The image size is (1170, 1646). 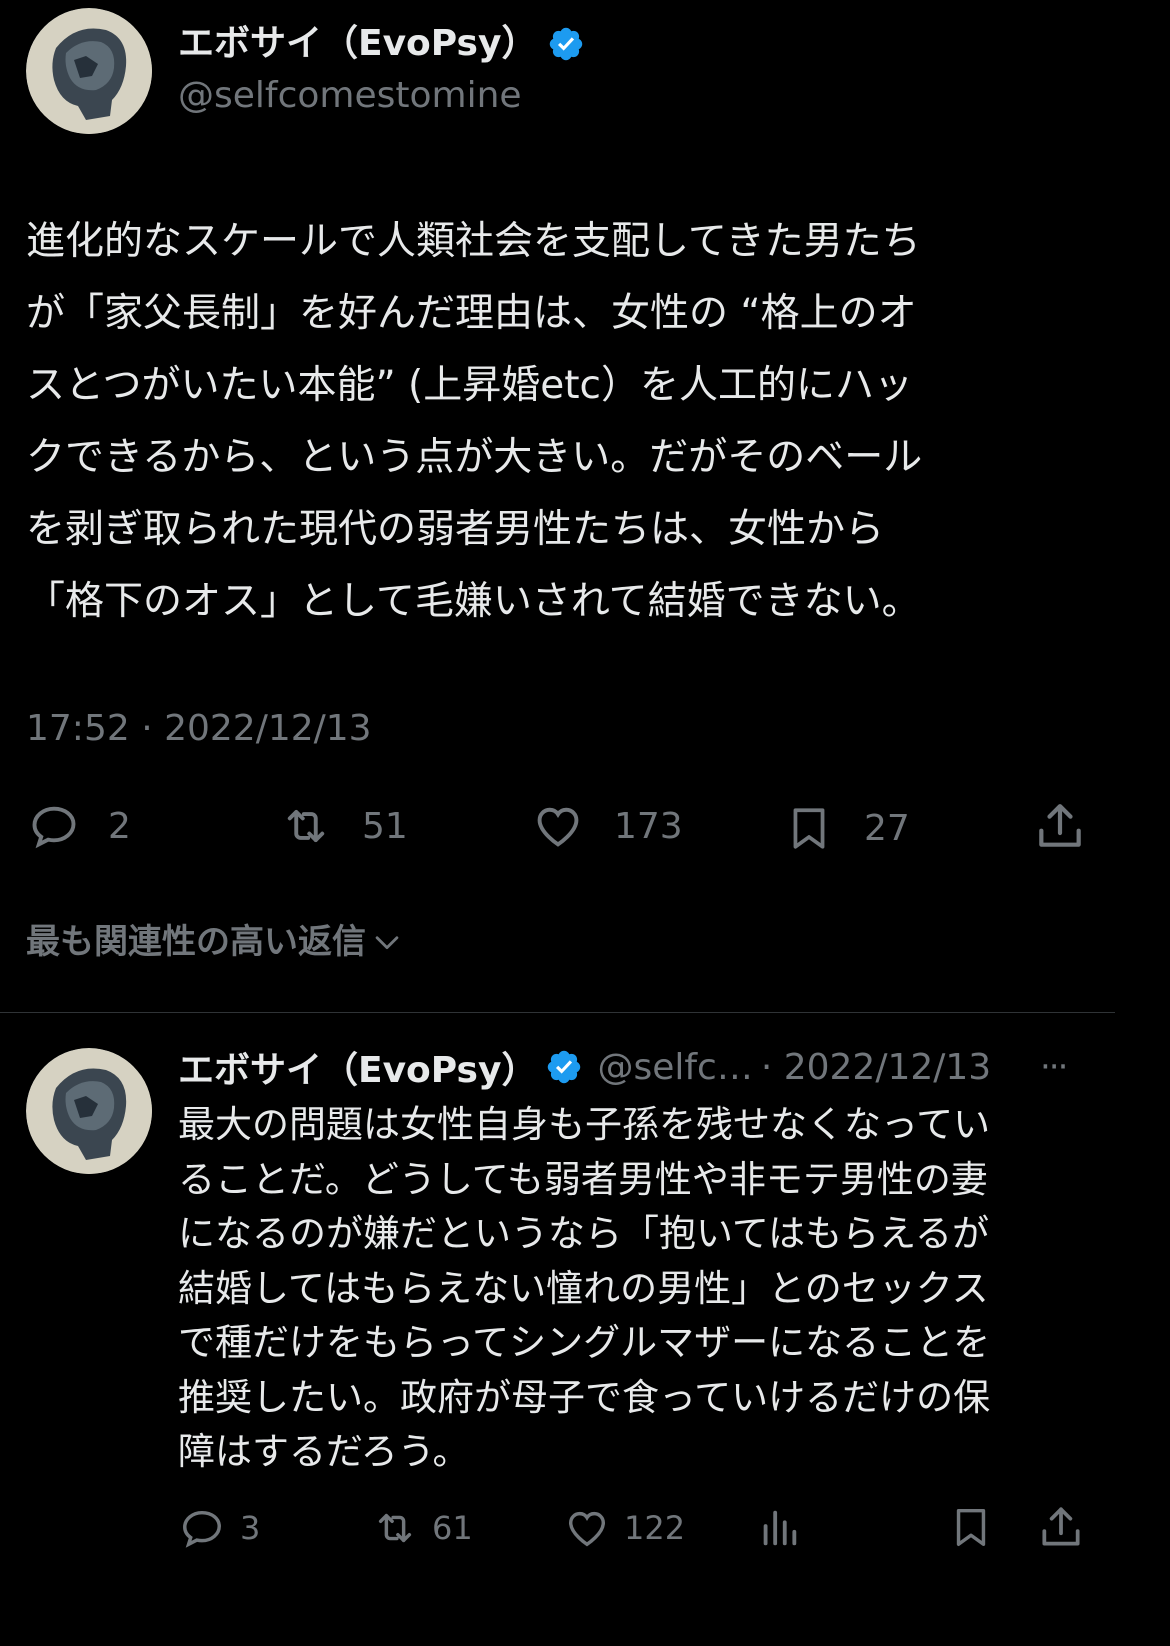 What do you see at coordinates (358, 43) in the screenshot?
I see `author-name-text: エボサイ（EvoPsy）` at bounding box center [358, 43].